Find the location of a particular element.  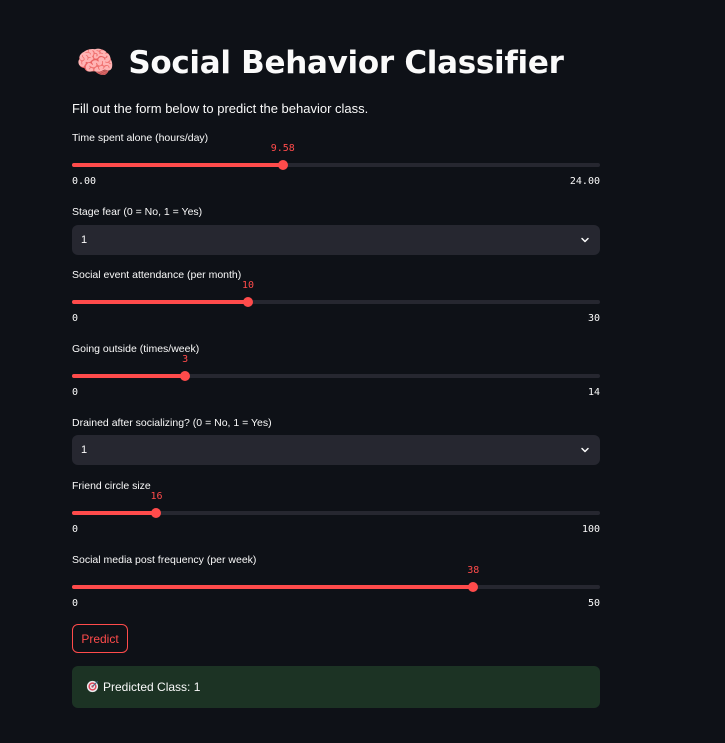

post-frequency-slider: 38 0 50 is located at coordinates (336, 584).